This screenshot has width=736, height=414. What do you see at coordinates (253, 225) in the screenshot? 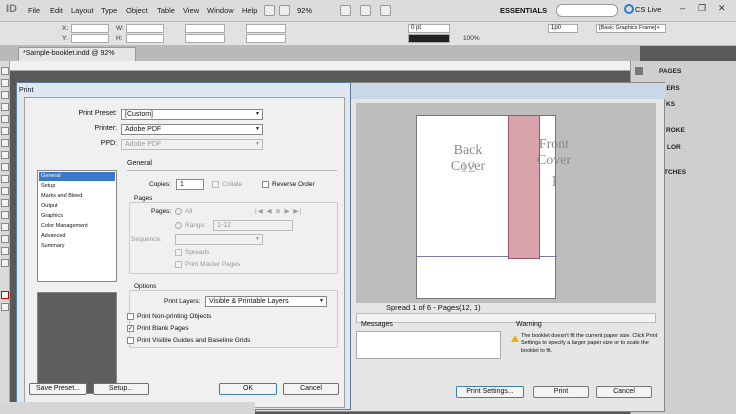
I see `range-input: 1-12` at bounding box center [253, 225].